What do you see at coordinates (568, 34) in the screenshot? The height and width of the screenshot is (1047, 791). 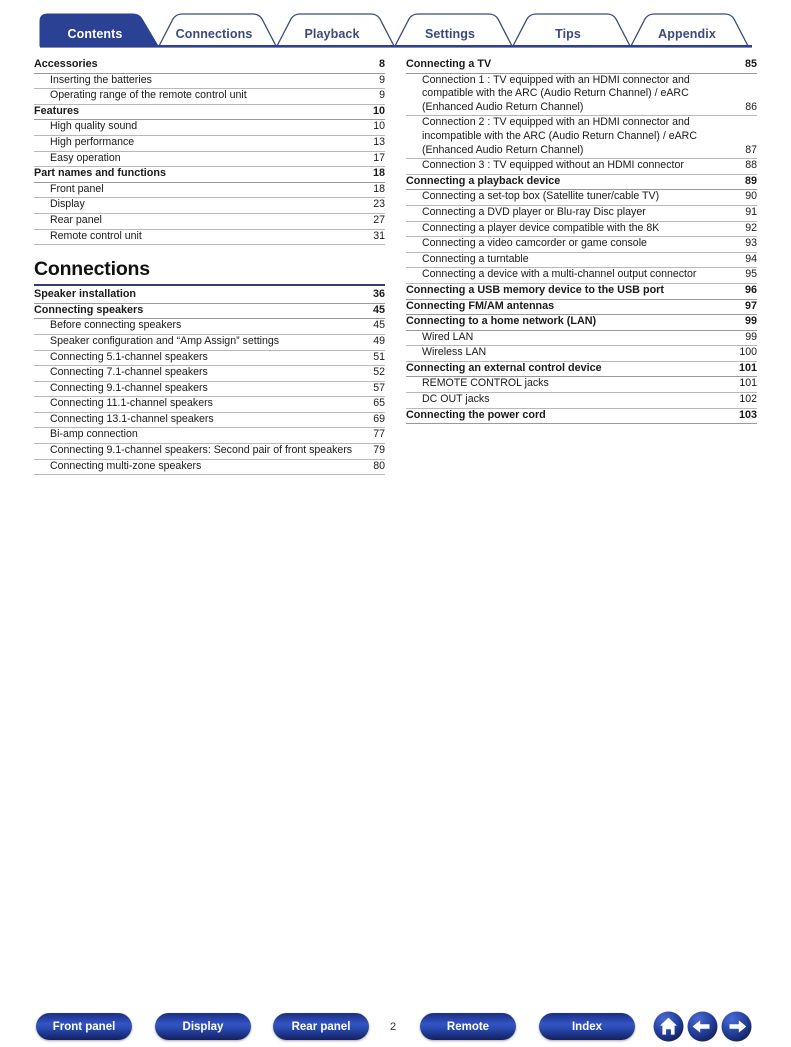 I see `tab-tips: Tips` at bounding box center [568, 34].